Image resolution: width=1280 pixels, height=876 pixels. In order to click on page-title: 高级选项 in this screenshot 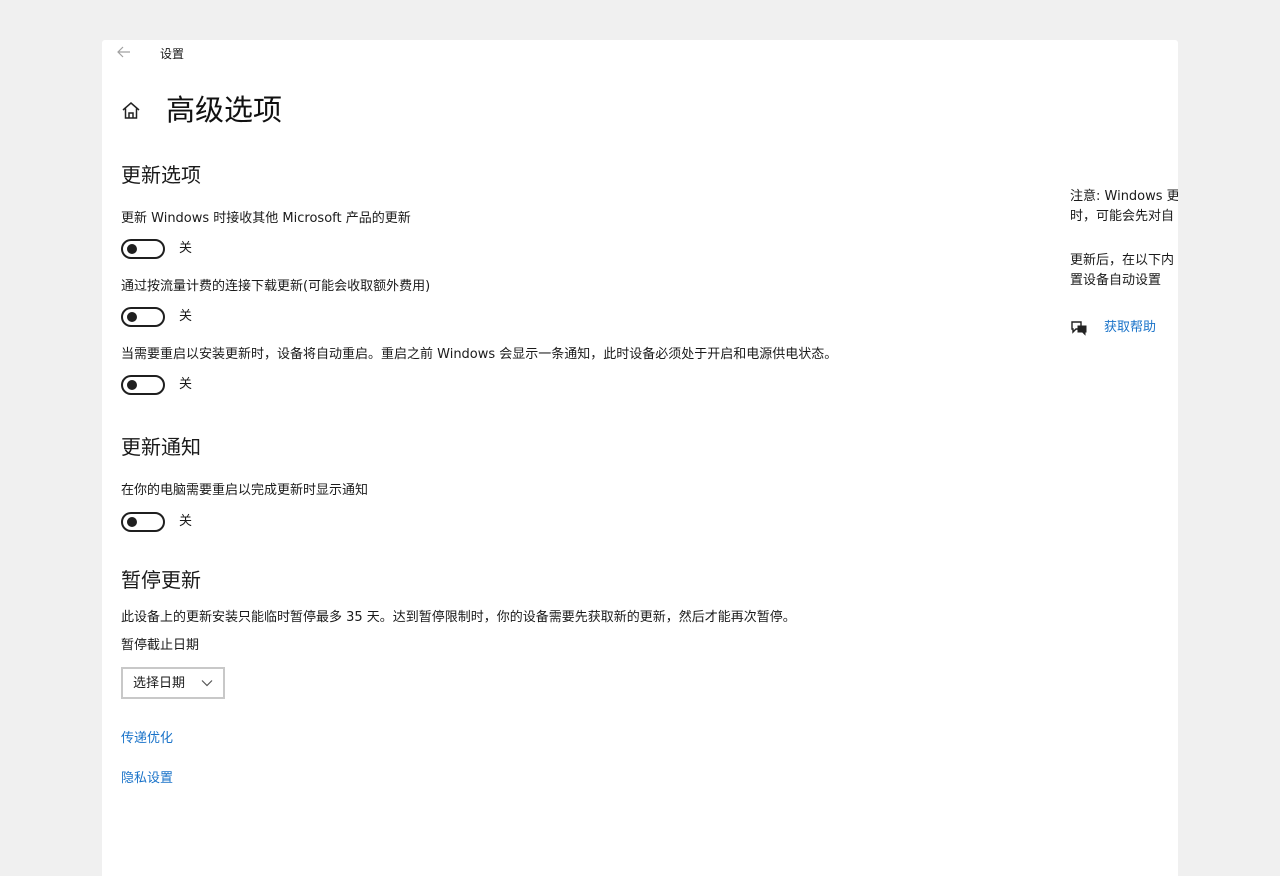, I will do `click(224, 110)`.